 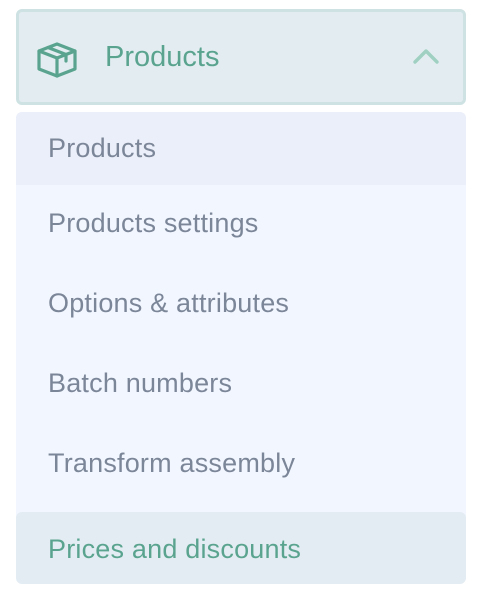 I want to click on box-icon, so click(x=57, y=59).